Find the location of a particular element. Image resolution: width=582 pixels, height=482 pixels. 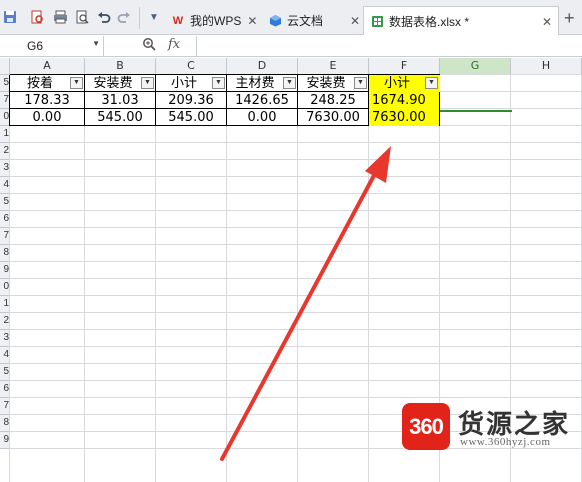

table-cell: 1674.90 is located at coordinates (404, 100).